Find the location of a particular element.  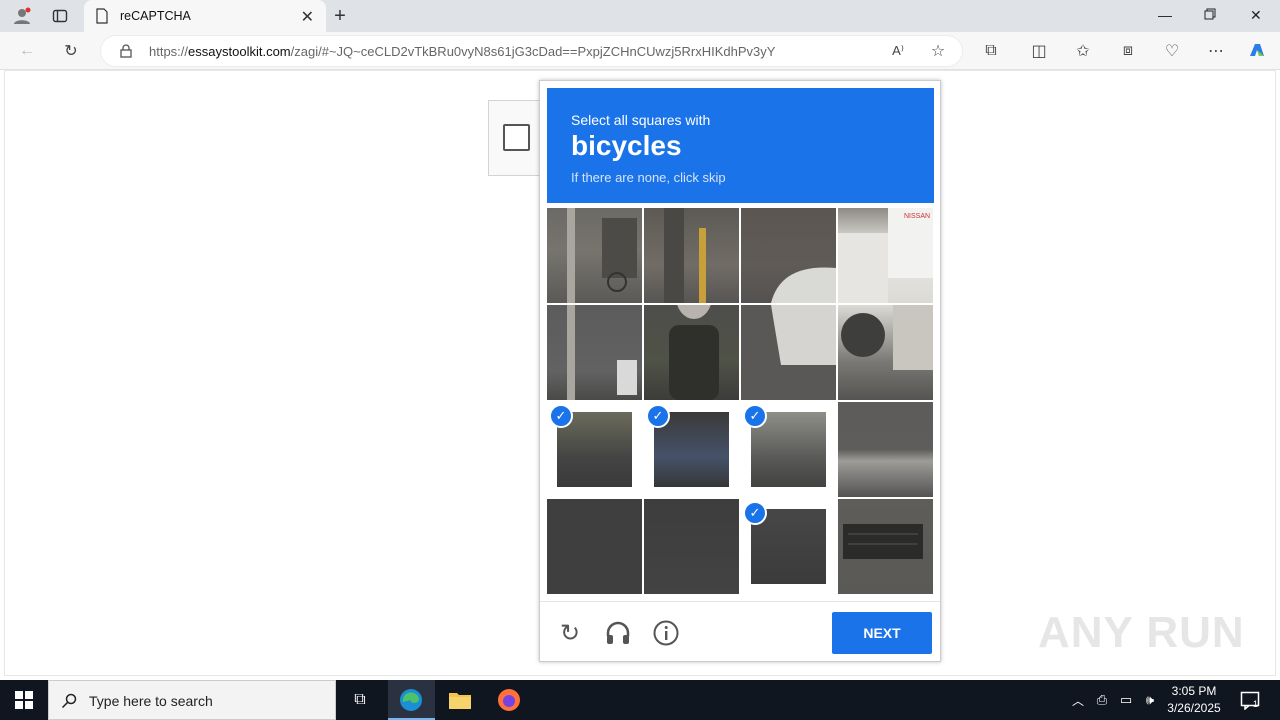

page-icon is located at coordinates (102, 16).